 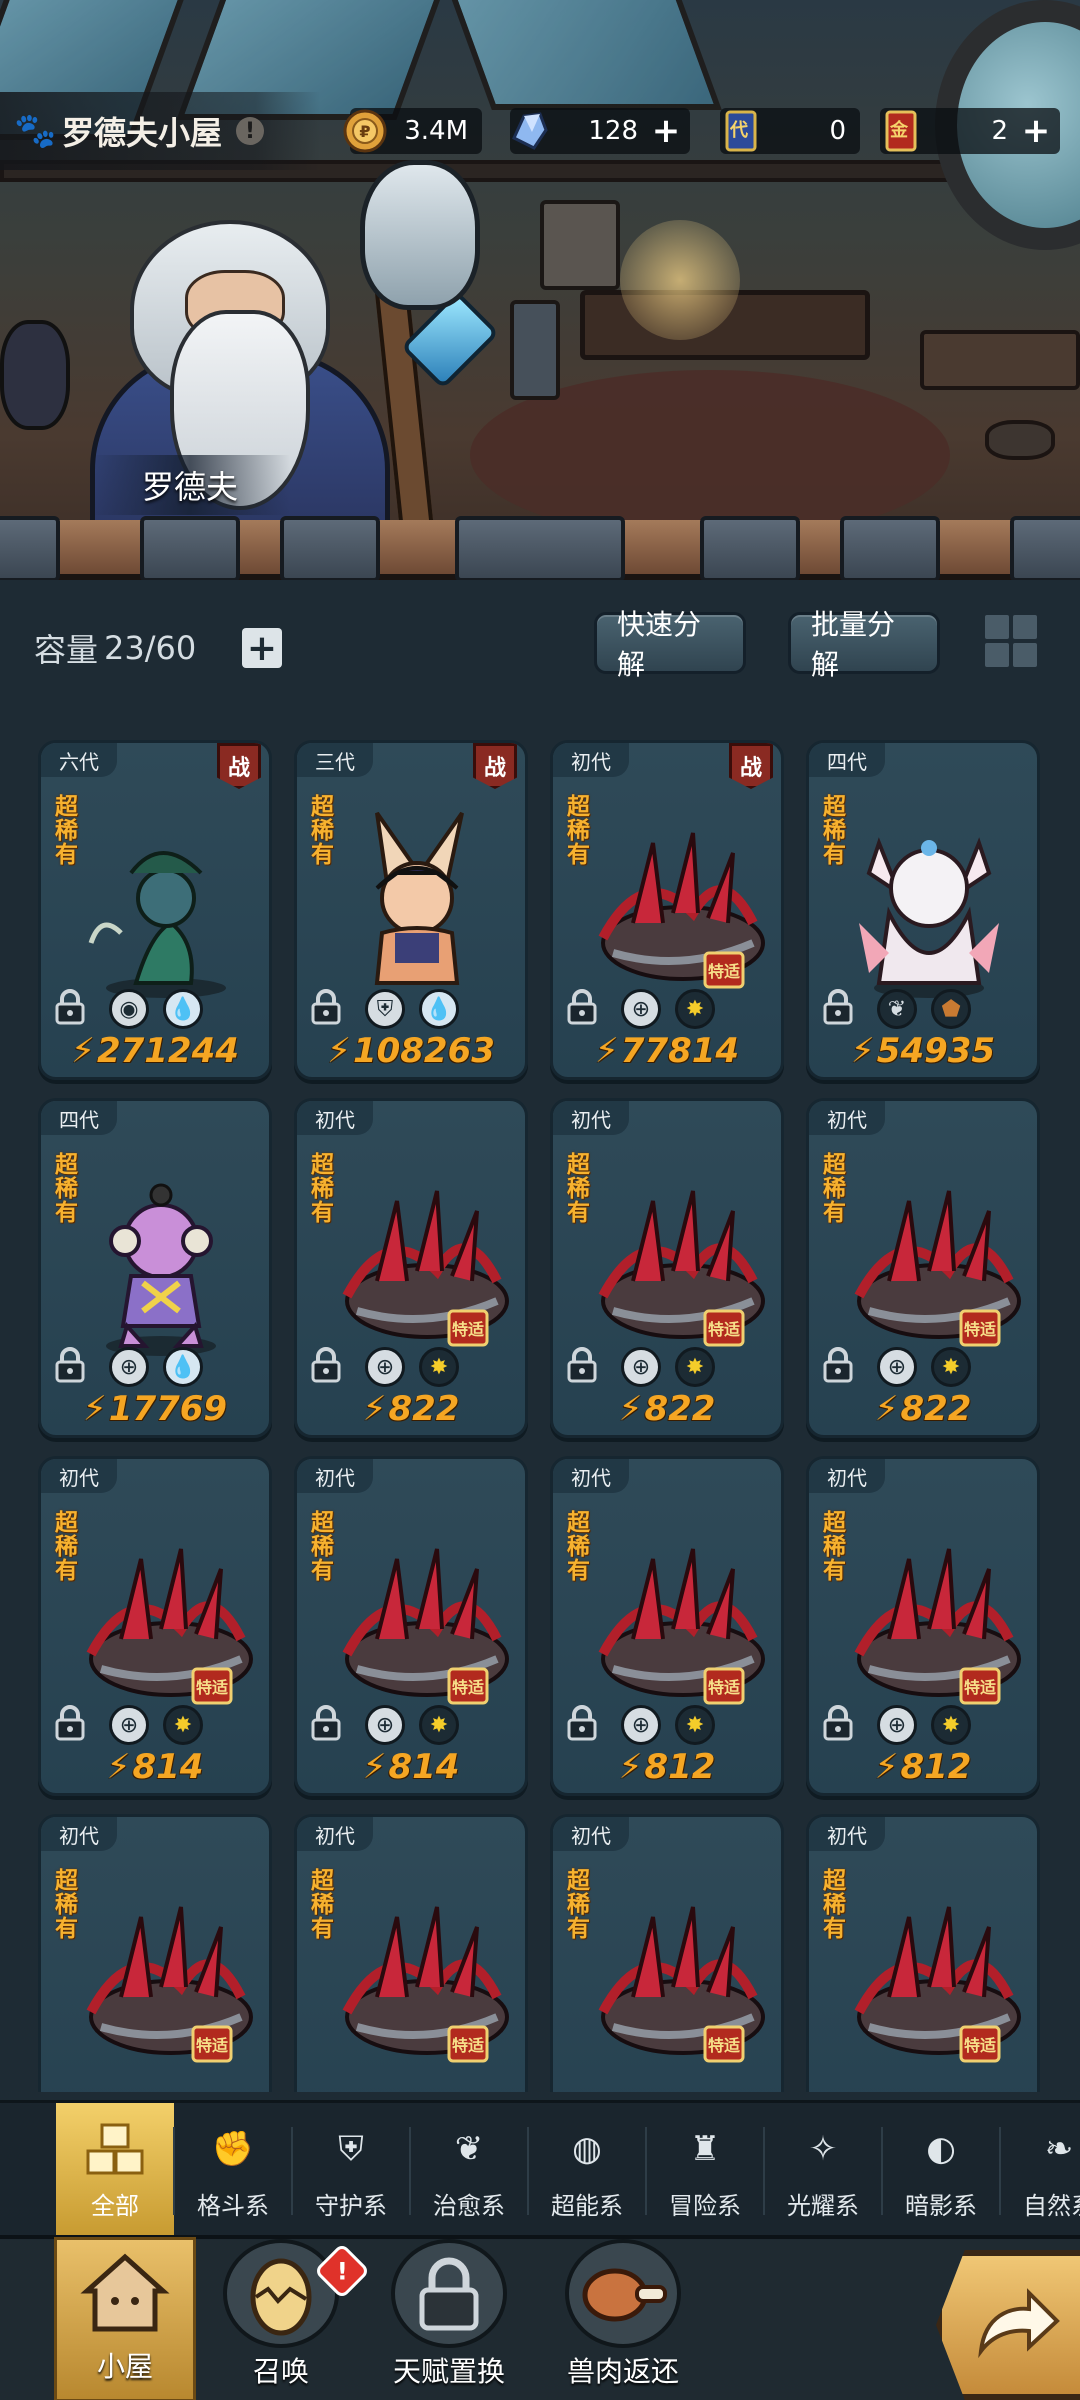 I want to click on pet-card: 四代 超稀有 ❦ ⬟ ⚡54935, so click(x=923, y=910).